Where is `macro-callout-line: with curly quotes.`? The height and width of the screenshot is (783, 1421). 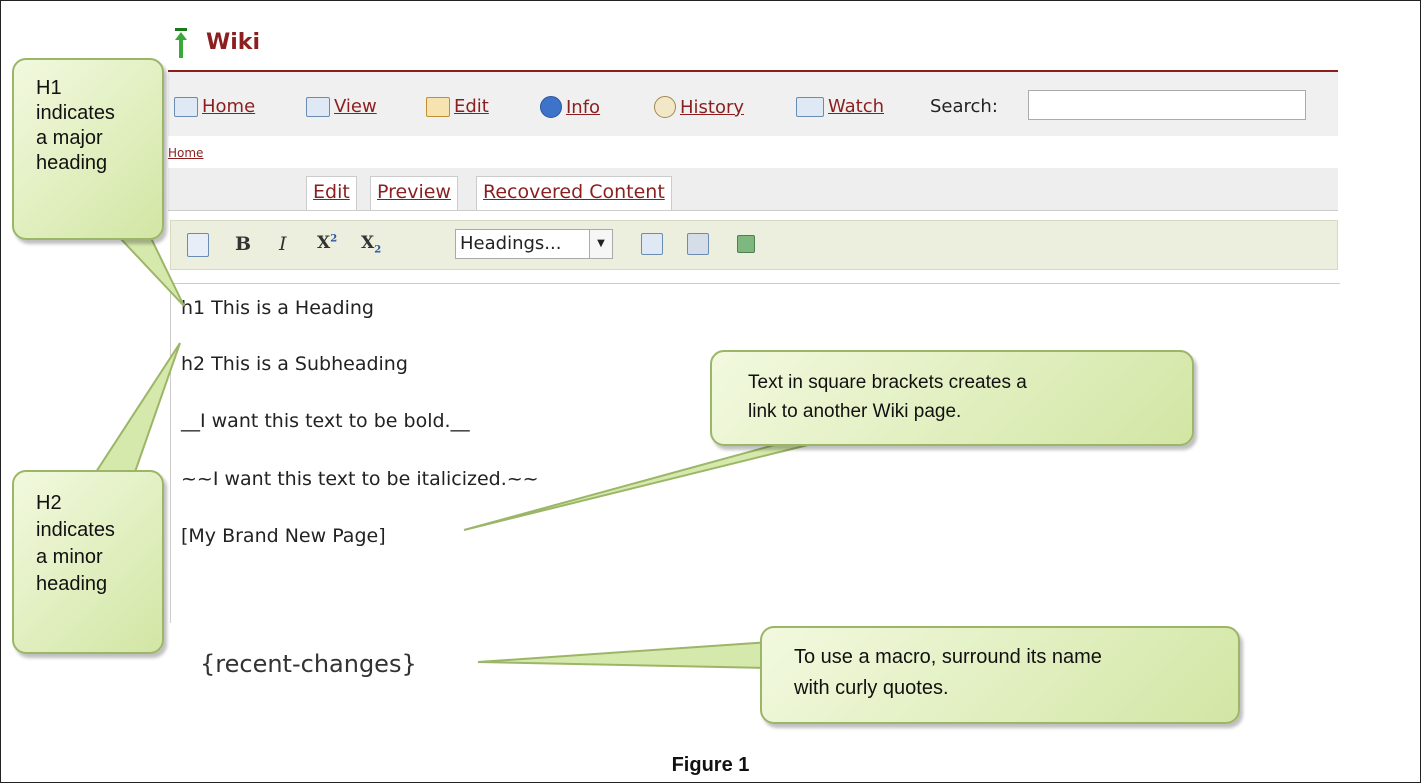
macro-callout-line: with curly quotes. is located at coordinates (871, 688).